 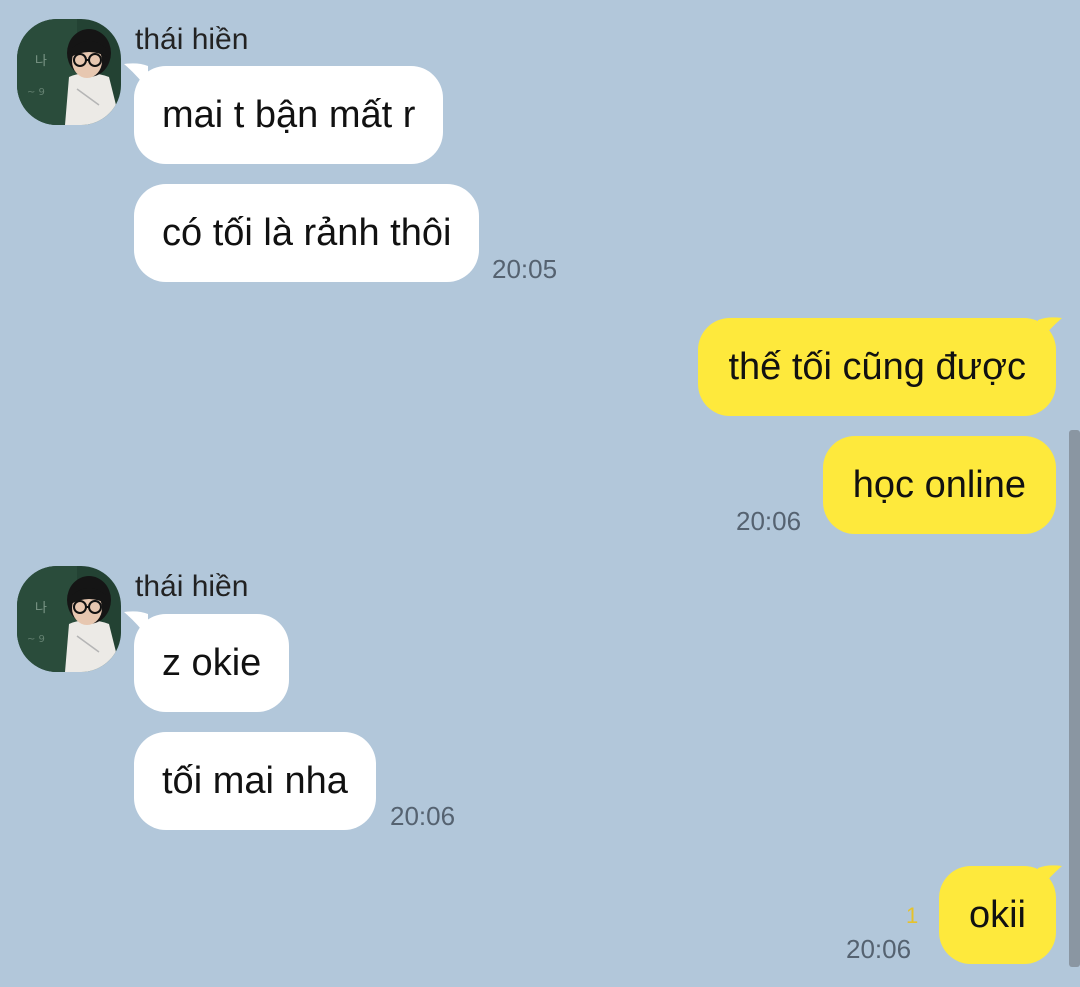 I want to click on unread-count: 1, so click(x=912, y=915).